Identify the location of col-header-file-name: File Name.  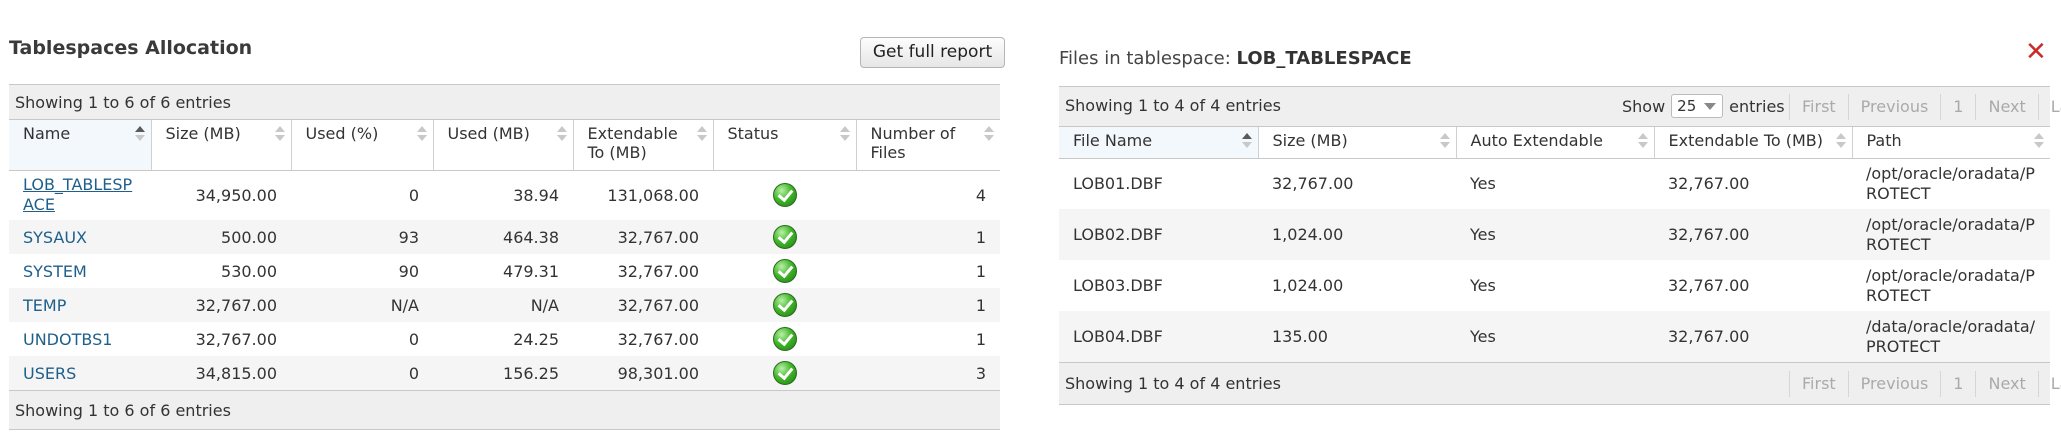
(1159, 143).